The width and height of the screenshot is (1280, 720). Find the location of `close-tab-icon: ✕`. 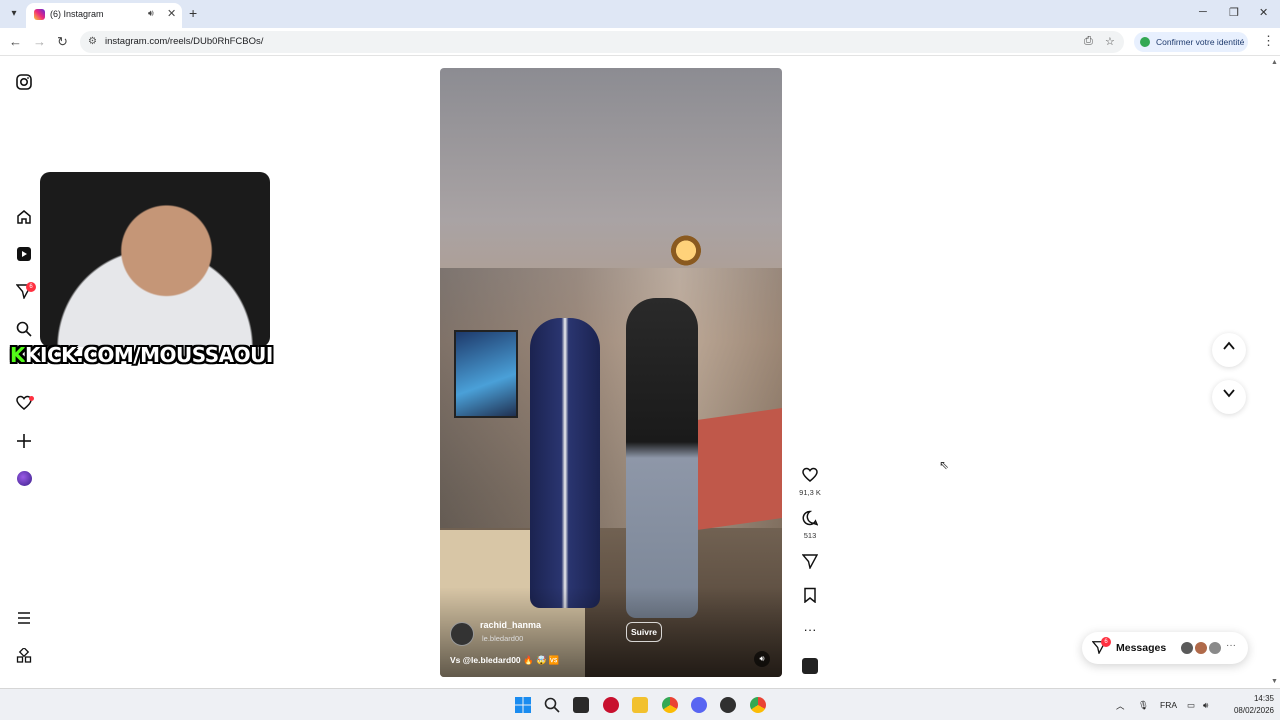

close-tab-icon: ✕ is located at coordinates (171, 13).